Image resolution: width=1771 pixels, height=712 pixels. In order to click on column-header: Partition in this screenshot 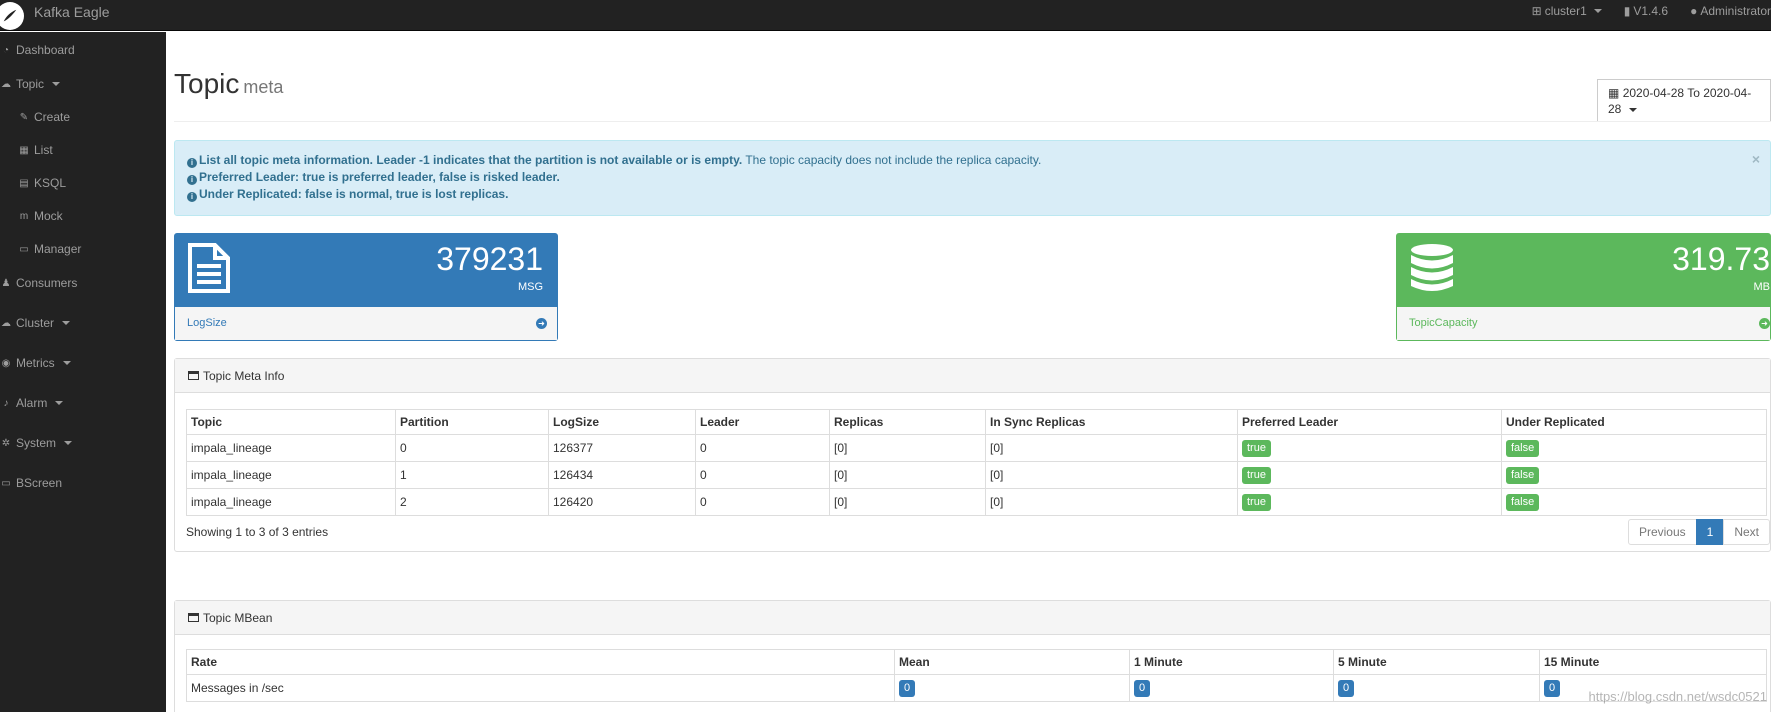, I will do `click(472, 422)`.